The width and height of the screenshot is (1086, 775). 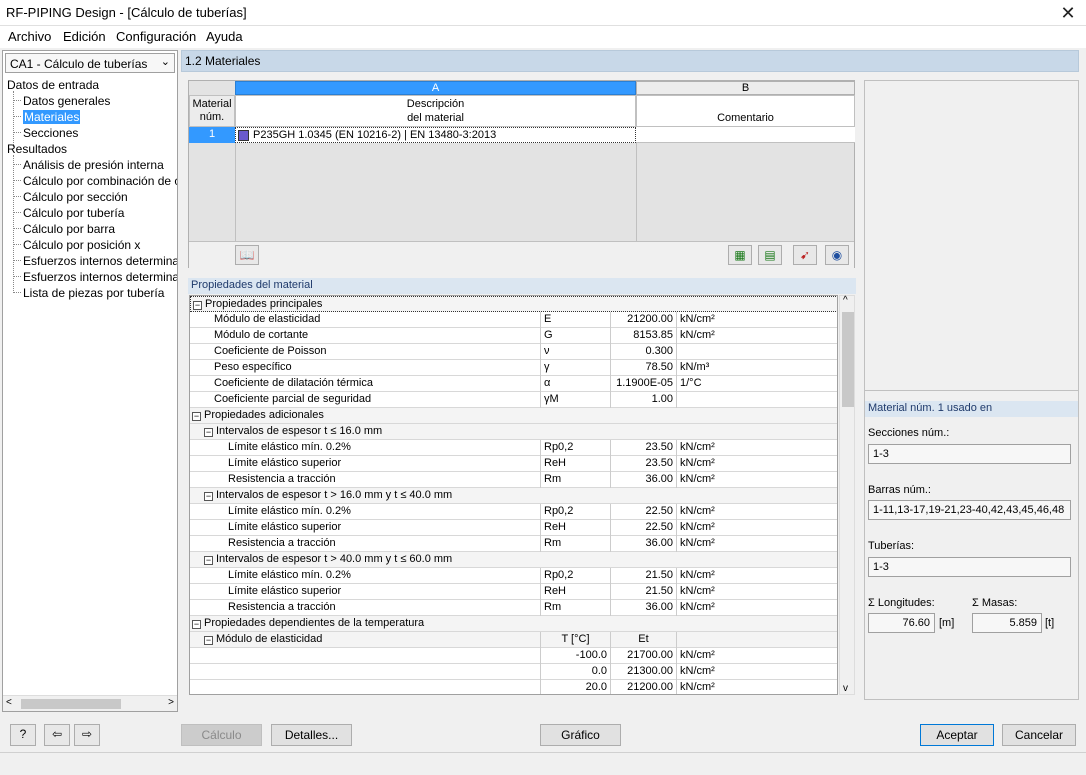 What do you see at coordinates (100, 245) in the screenshot?
I see `tree-calc-posicion: Cálculo por posición x` at bounding box center [100, 245].